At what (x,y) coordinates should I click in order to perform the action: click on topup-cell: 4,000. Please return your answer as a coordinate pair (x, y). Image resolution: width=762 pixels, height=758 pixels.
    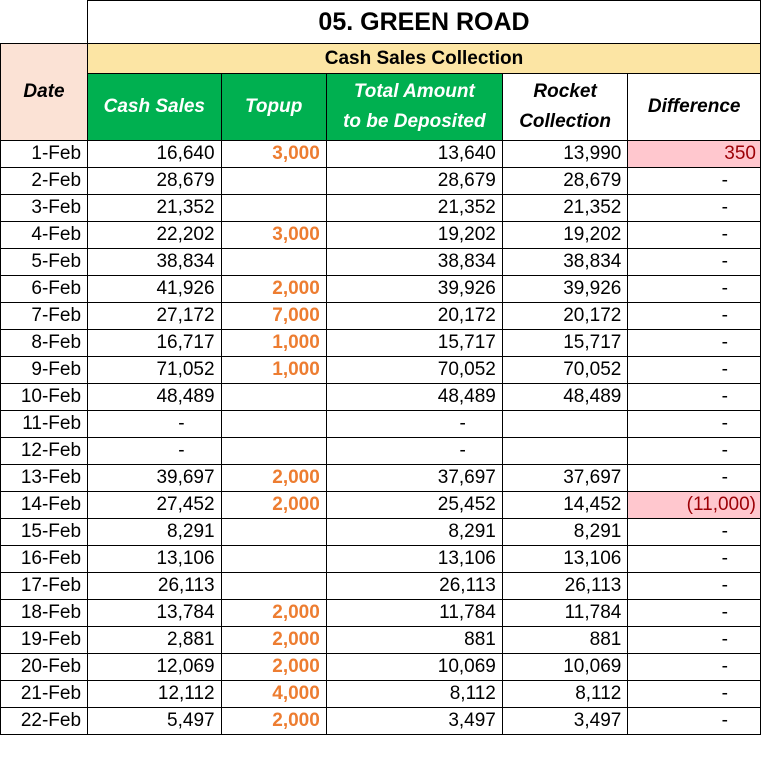
    Looking at the image, I should click on (273, 694).